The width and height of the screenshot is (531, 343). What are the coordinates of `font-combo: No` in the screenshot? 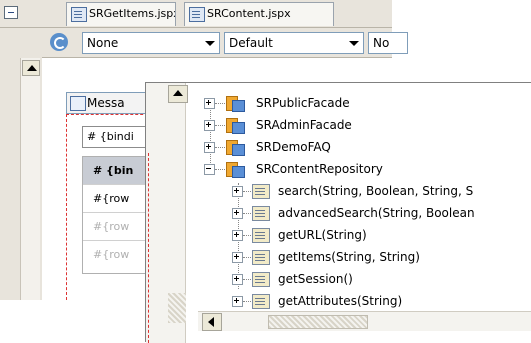 It's located at (388, 43).